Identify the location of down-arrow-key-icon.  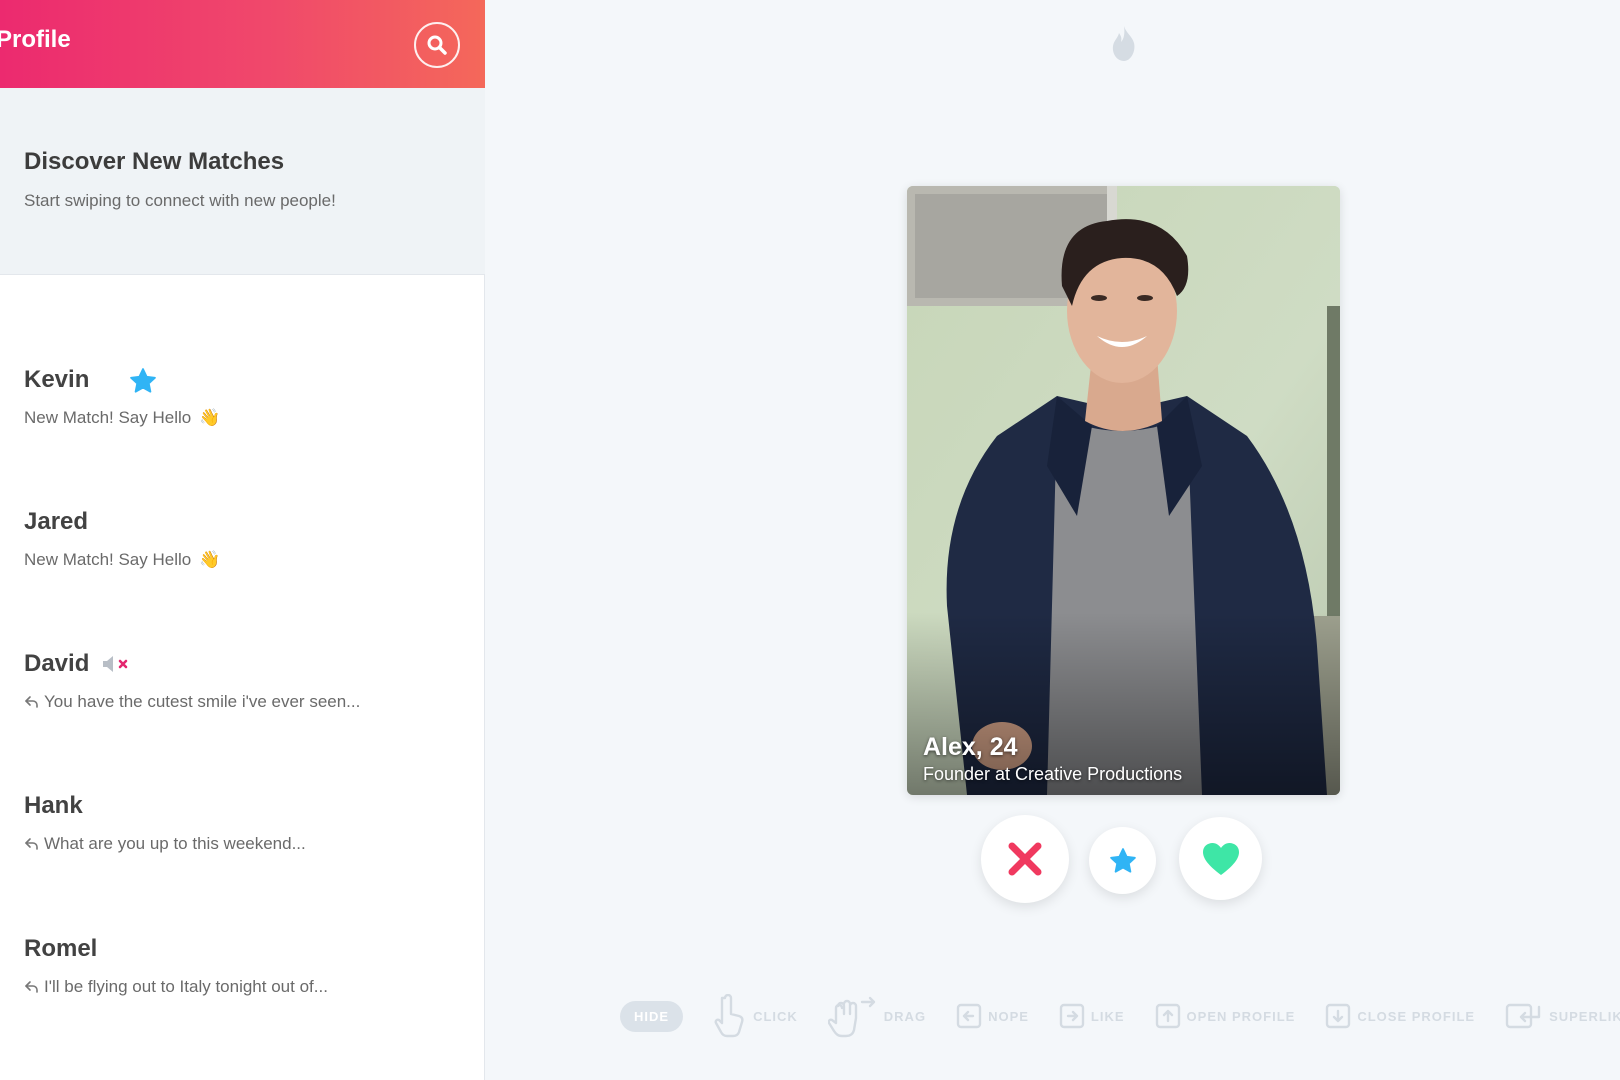
(1338, 1016).